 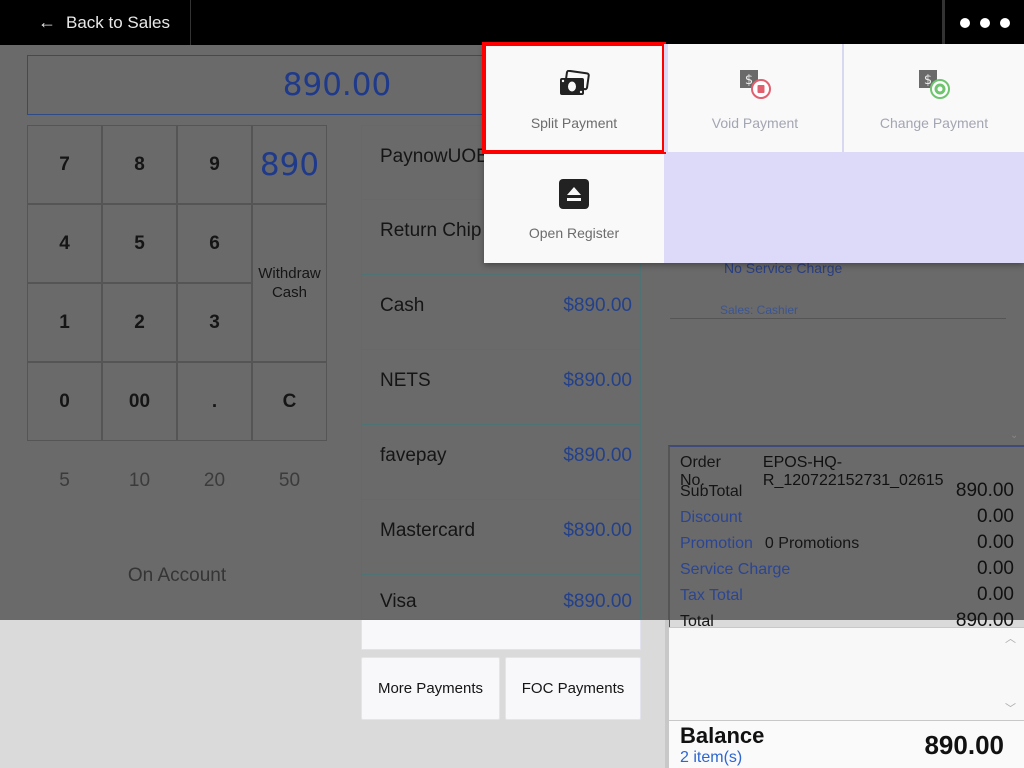 I want to click on back-to-sales-button: ← Back to Sales, so click(x=95, y=22).